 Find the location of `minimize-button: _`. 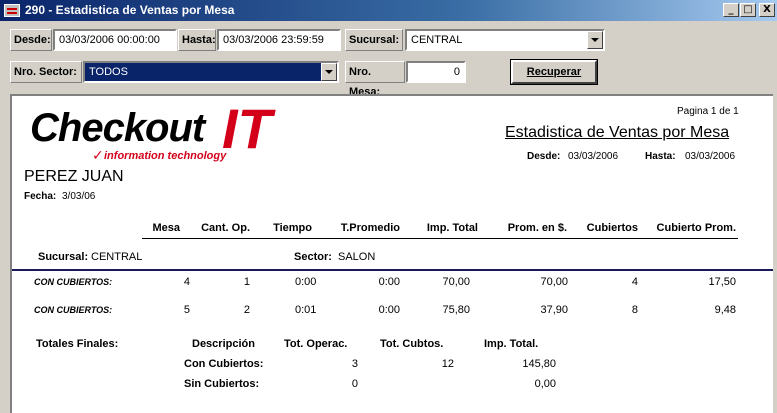

minimize-button: _ is located at coordinates (731, 10).